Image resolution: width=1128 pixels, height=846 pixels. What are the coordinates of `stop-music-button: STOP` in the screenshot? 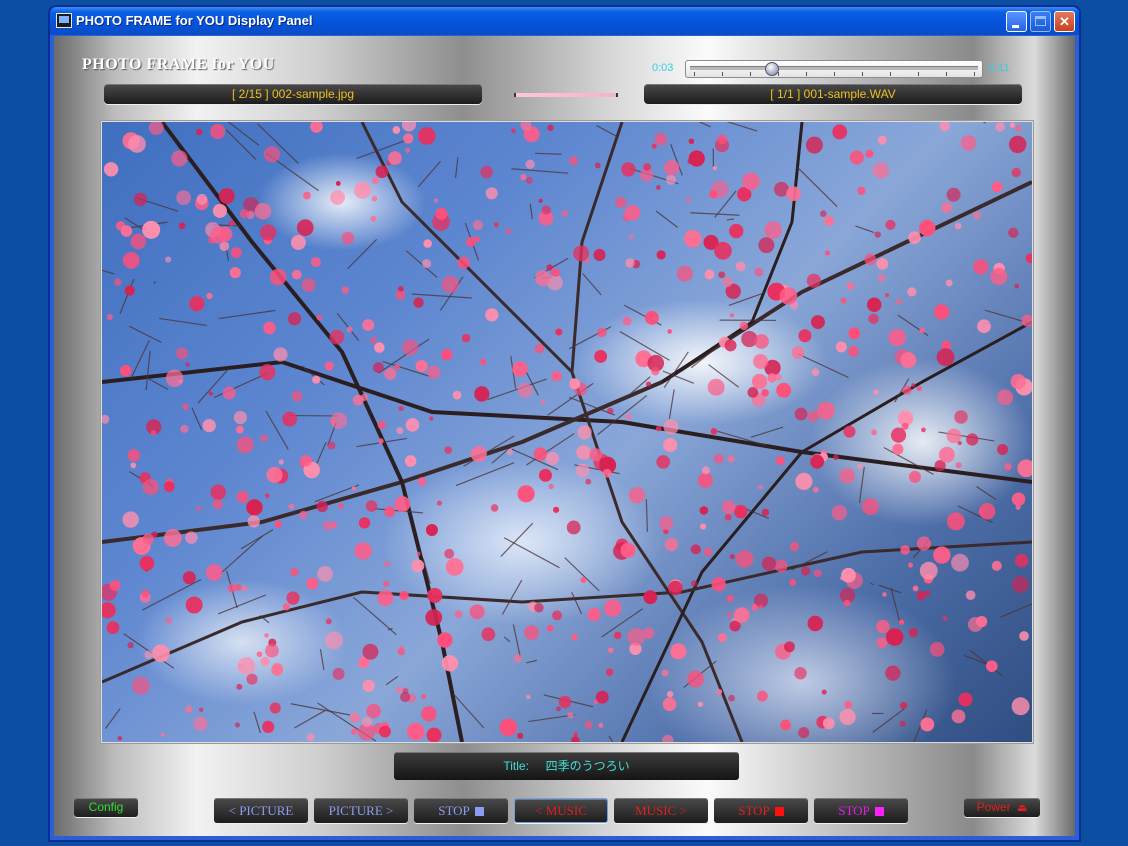 It's located at (761, 810).